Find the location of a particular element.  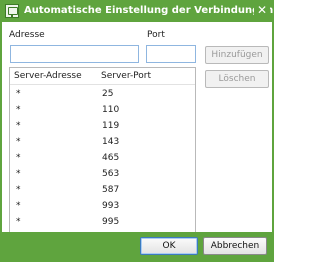

table-row: * 563 is located at coordinates (102, 175).